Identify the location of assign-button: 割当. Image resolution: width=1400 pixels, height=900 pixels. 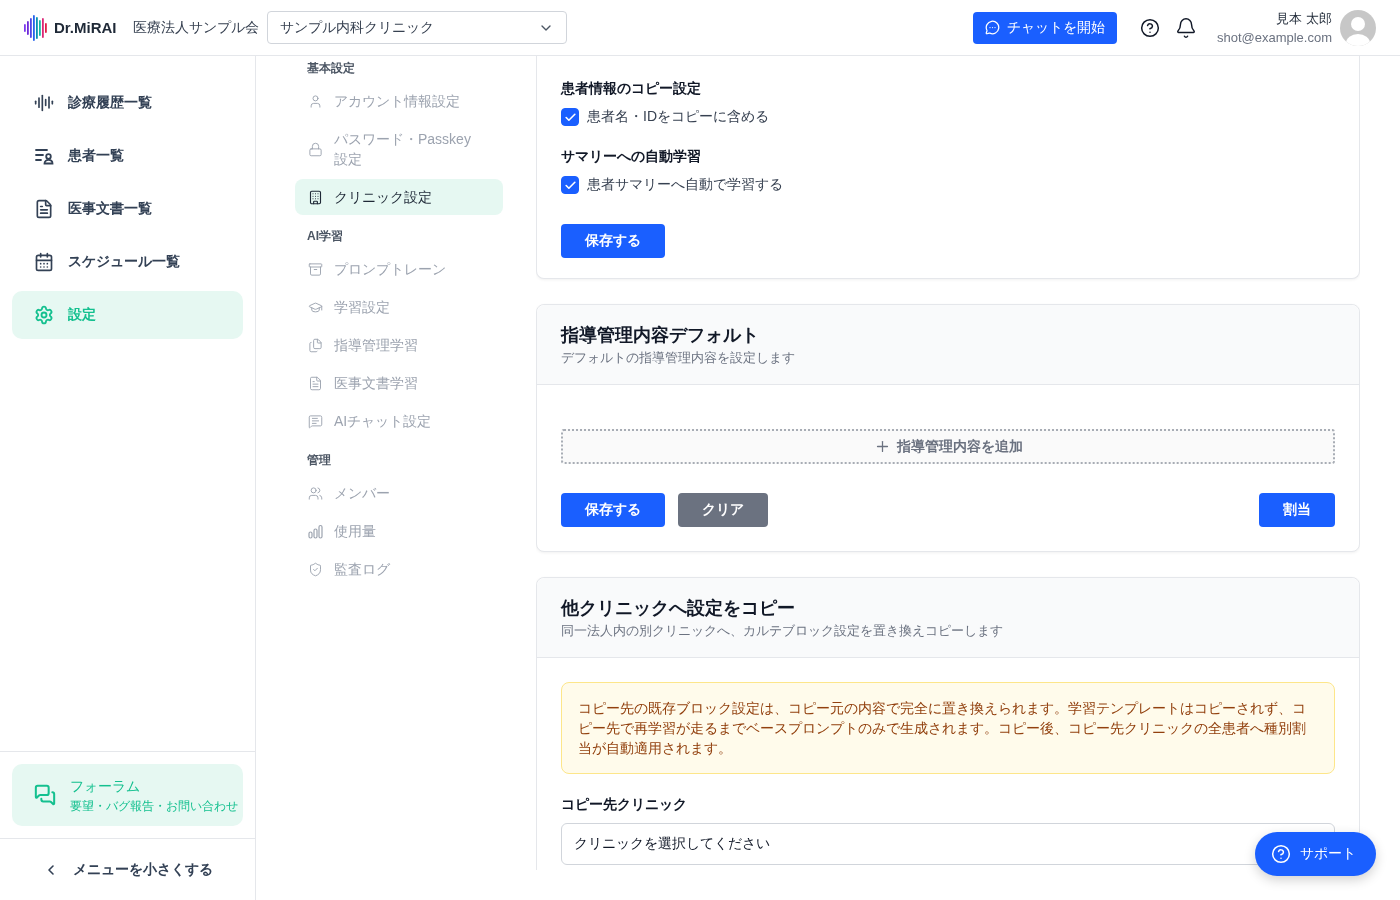
(1297, 510).